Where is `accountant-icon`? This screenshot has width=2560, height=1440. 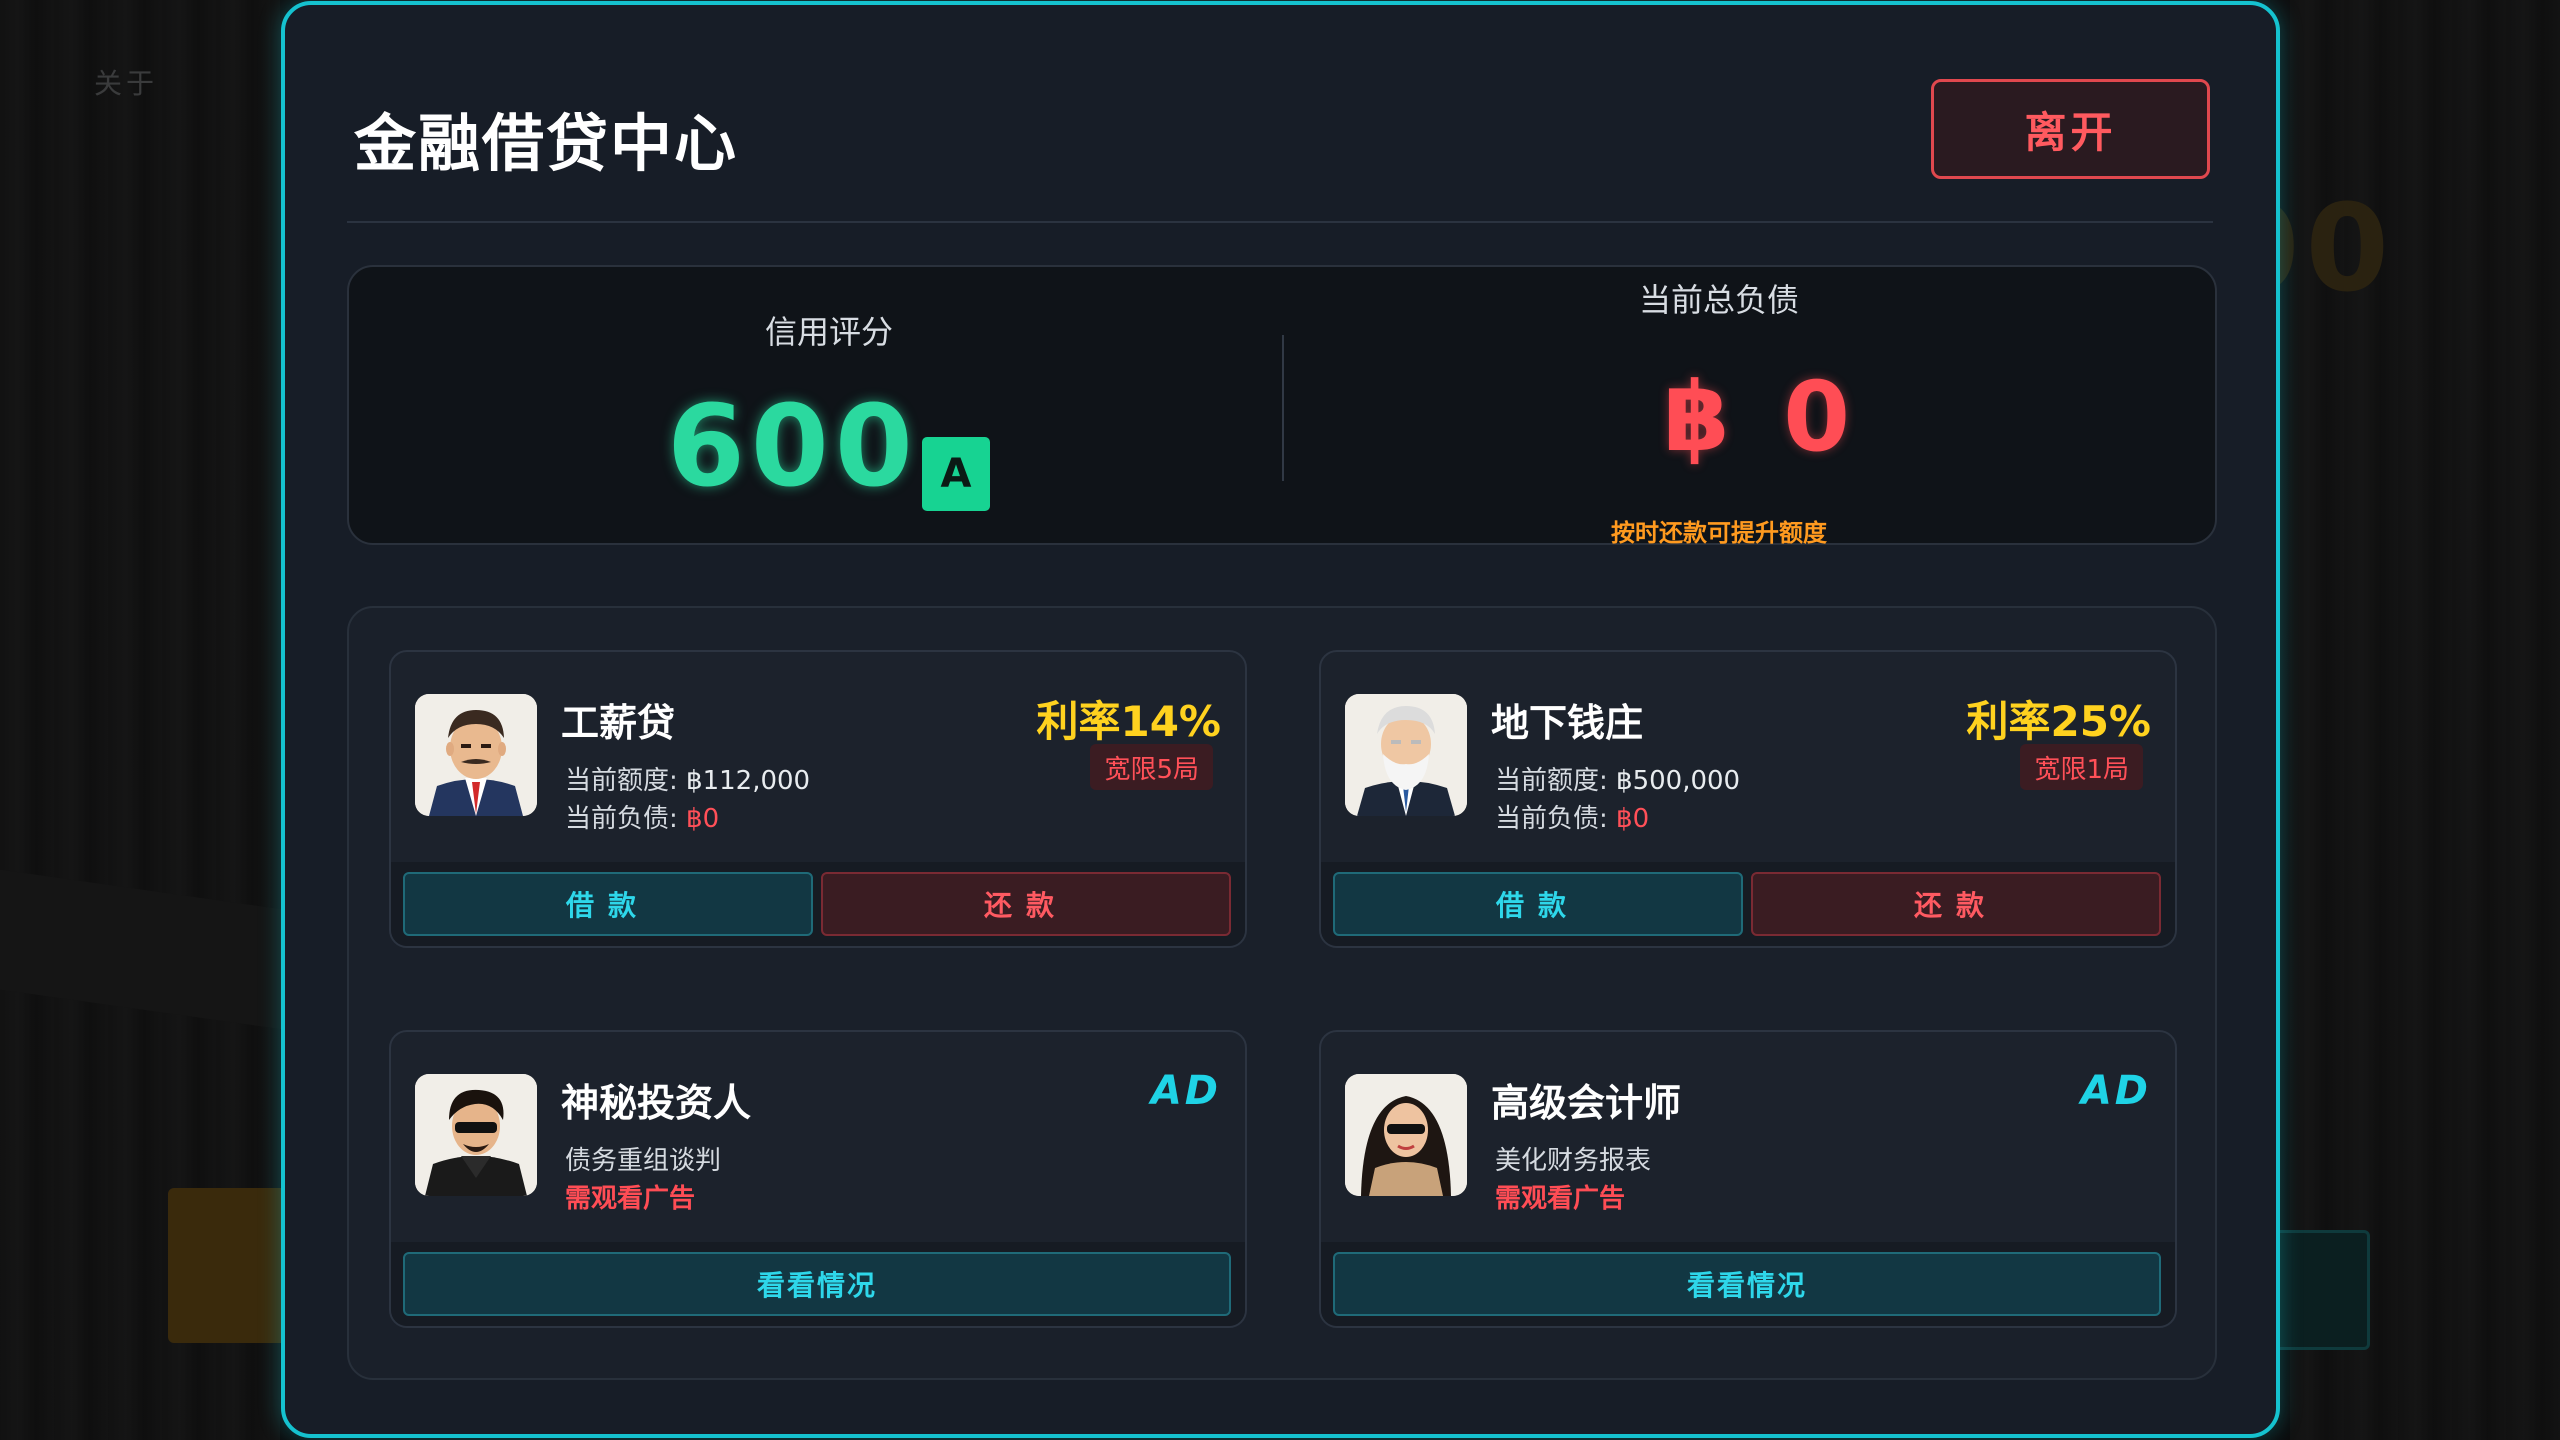 accountant-icon is located at coordinates (1406, 1135).